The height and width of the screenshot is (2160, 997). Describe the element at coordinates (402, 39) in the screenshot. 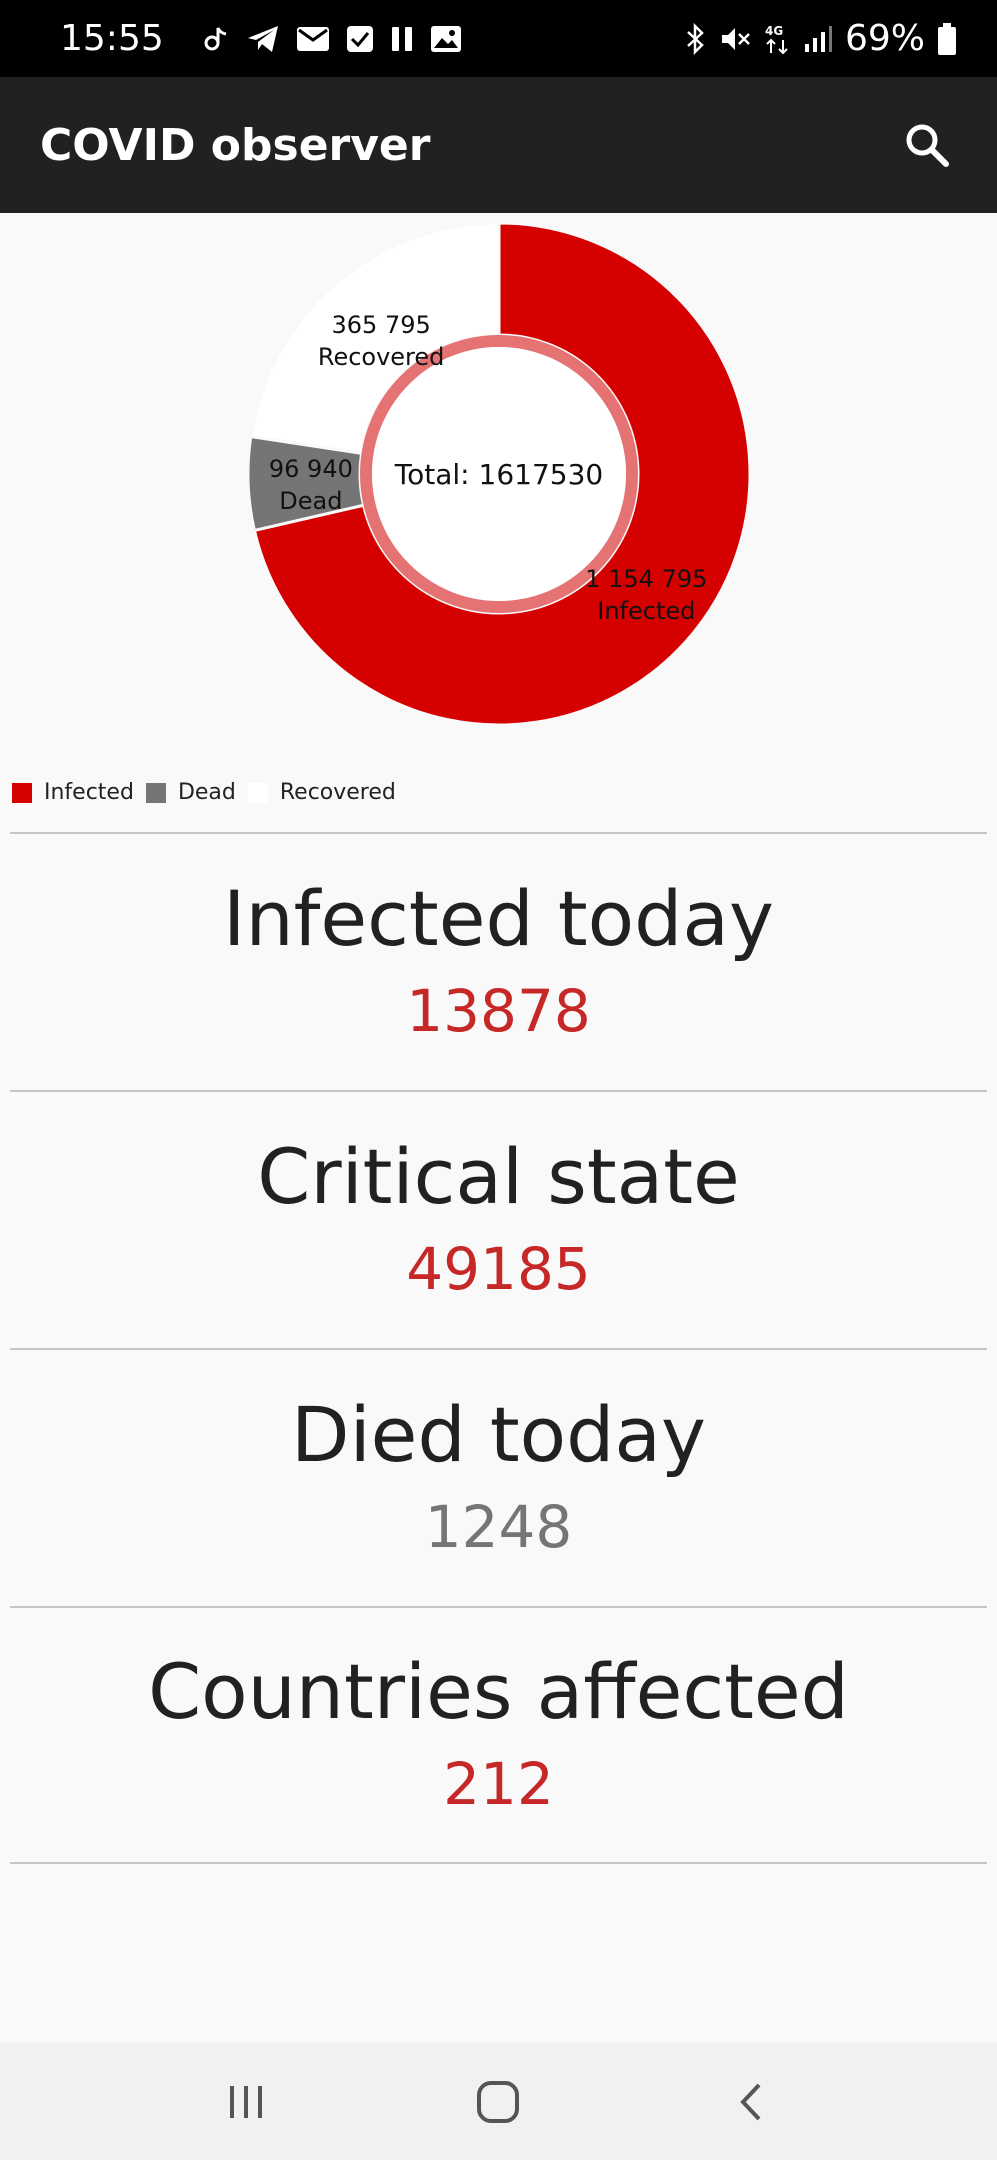

I see `pause-icon` at that location.